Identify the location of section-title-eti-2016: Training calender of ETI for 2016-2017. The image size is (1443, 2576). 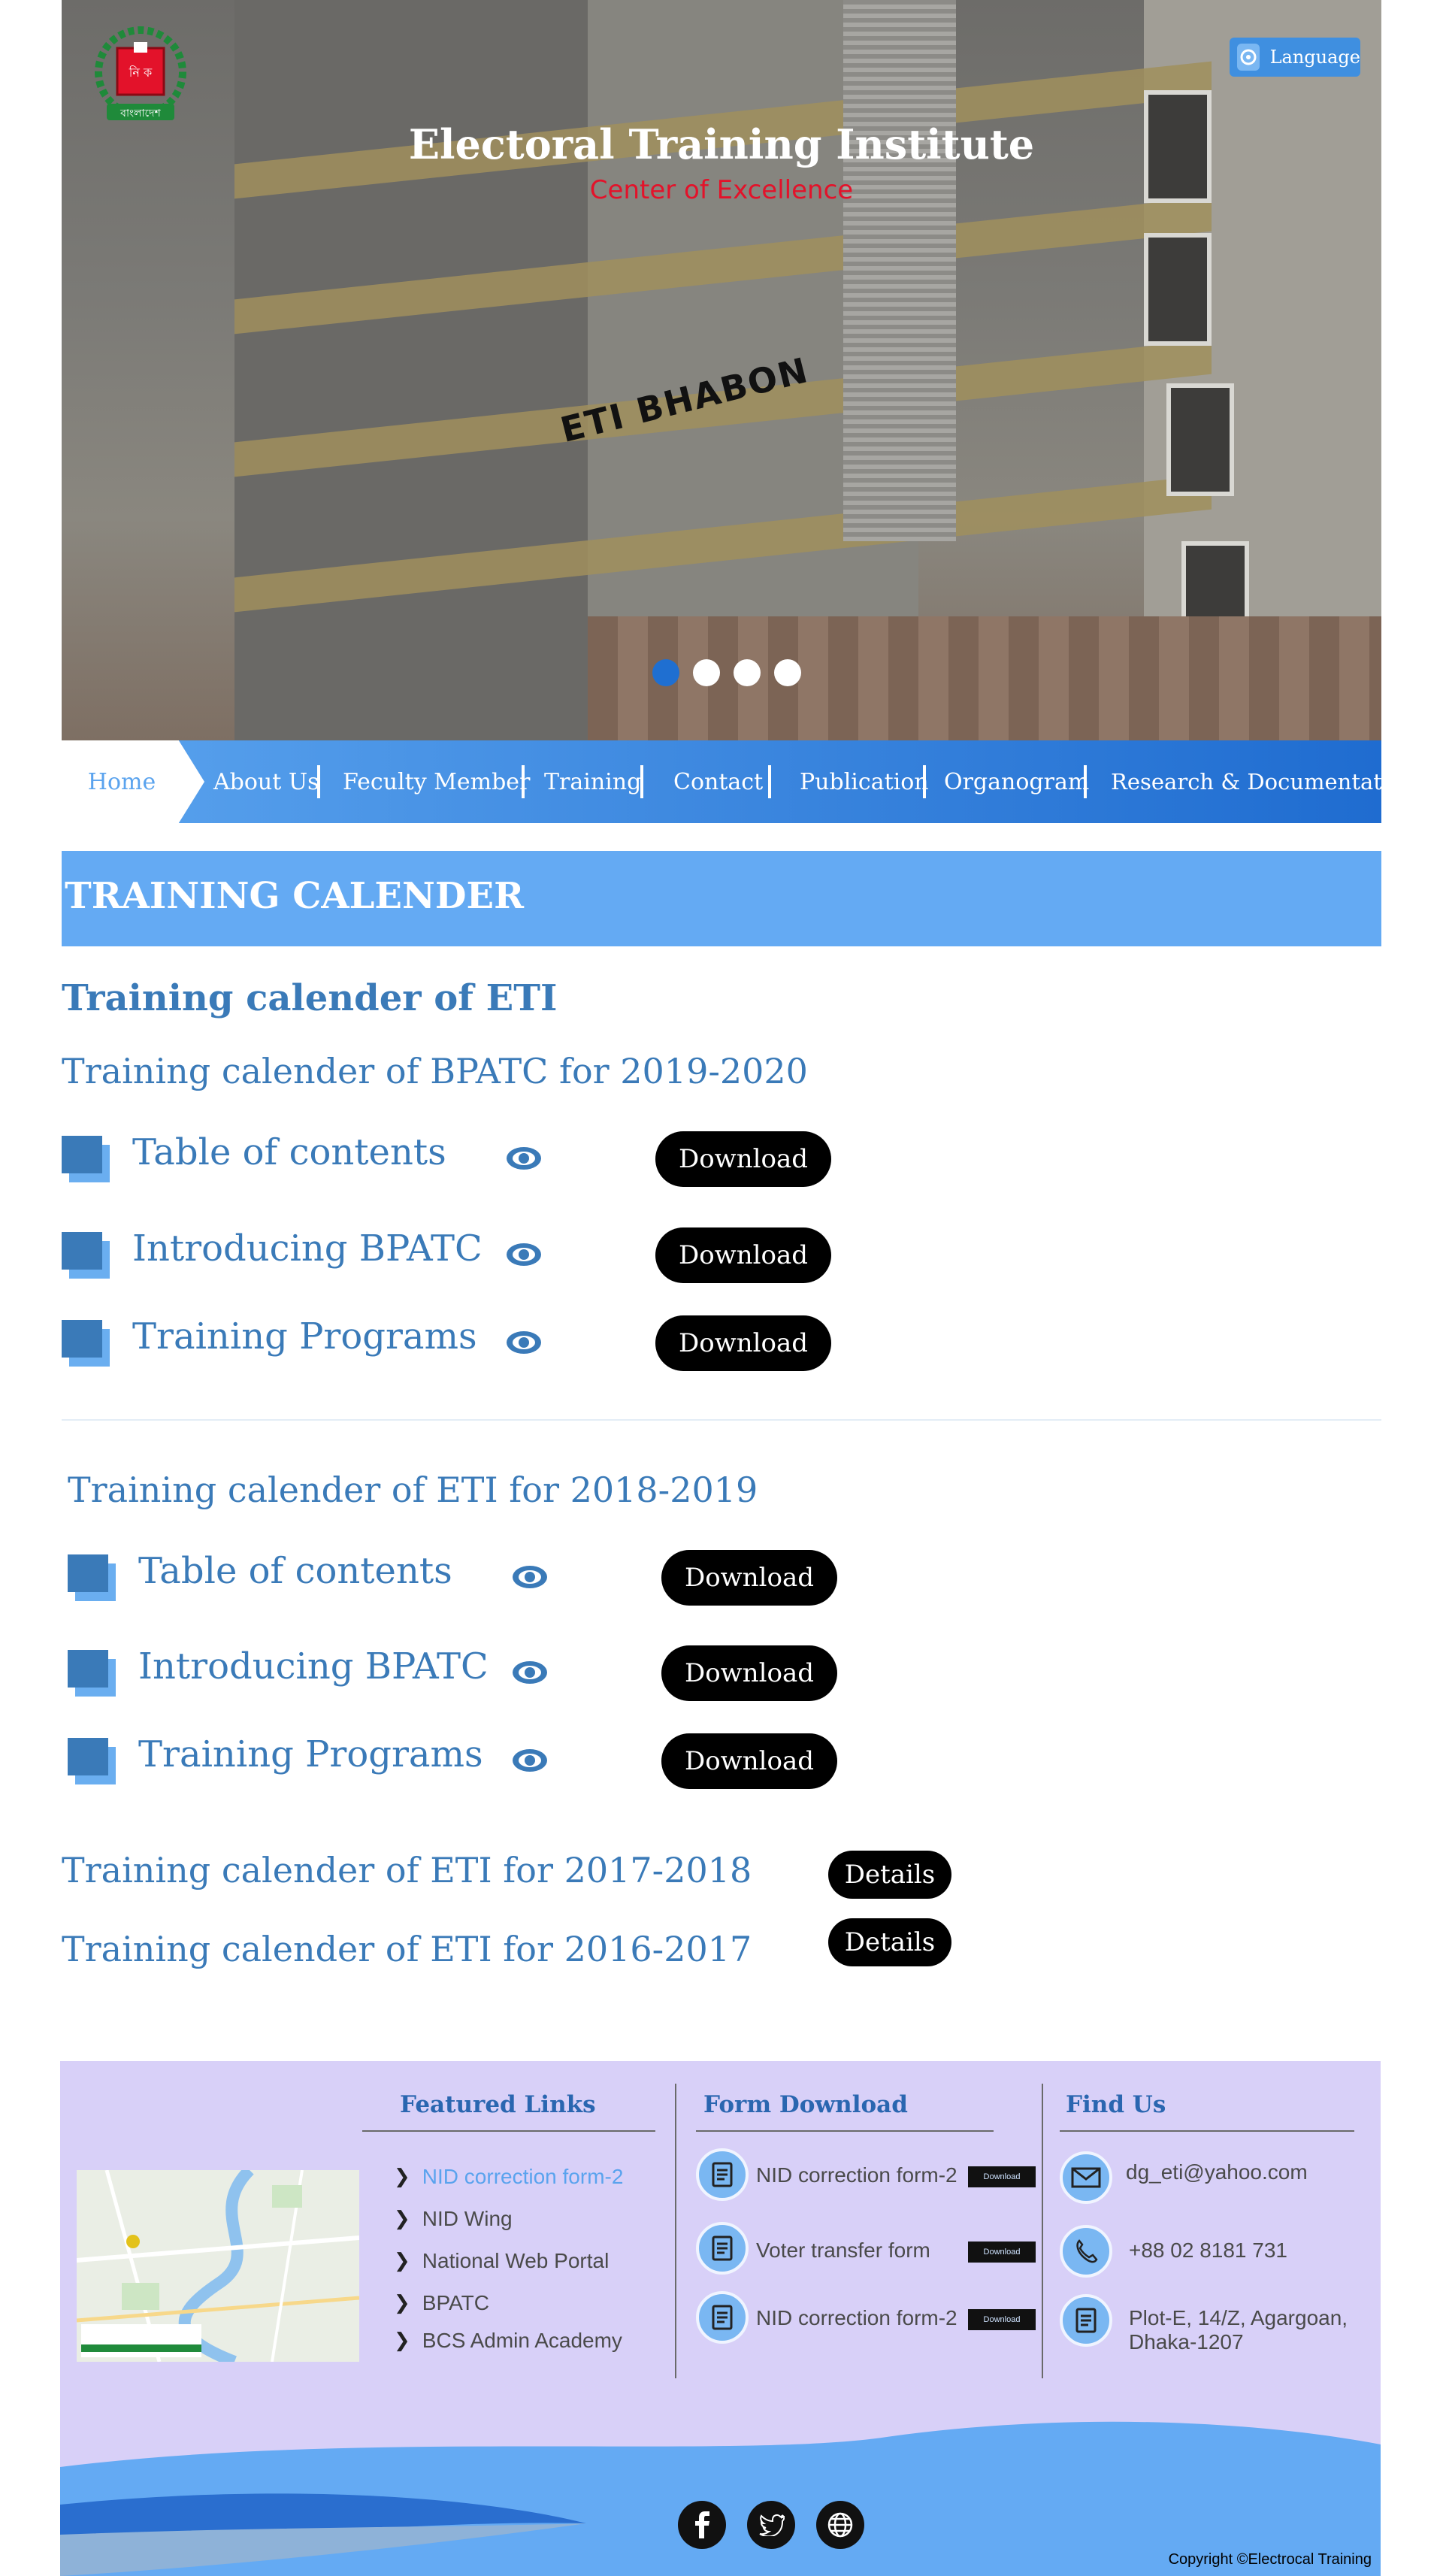
(407, 1949).